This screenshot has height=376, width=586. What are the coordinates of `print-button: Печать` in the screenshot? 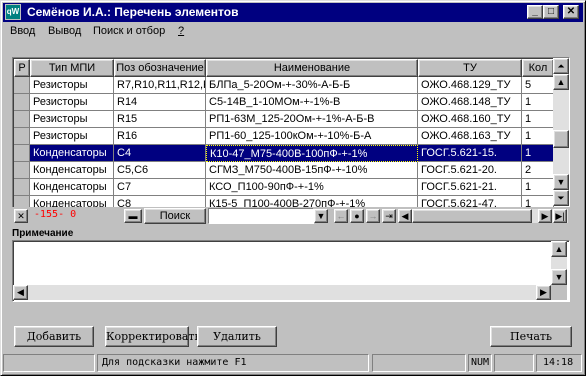 It's located at (531, 336).